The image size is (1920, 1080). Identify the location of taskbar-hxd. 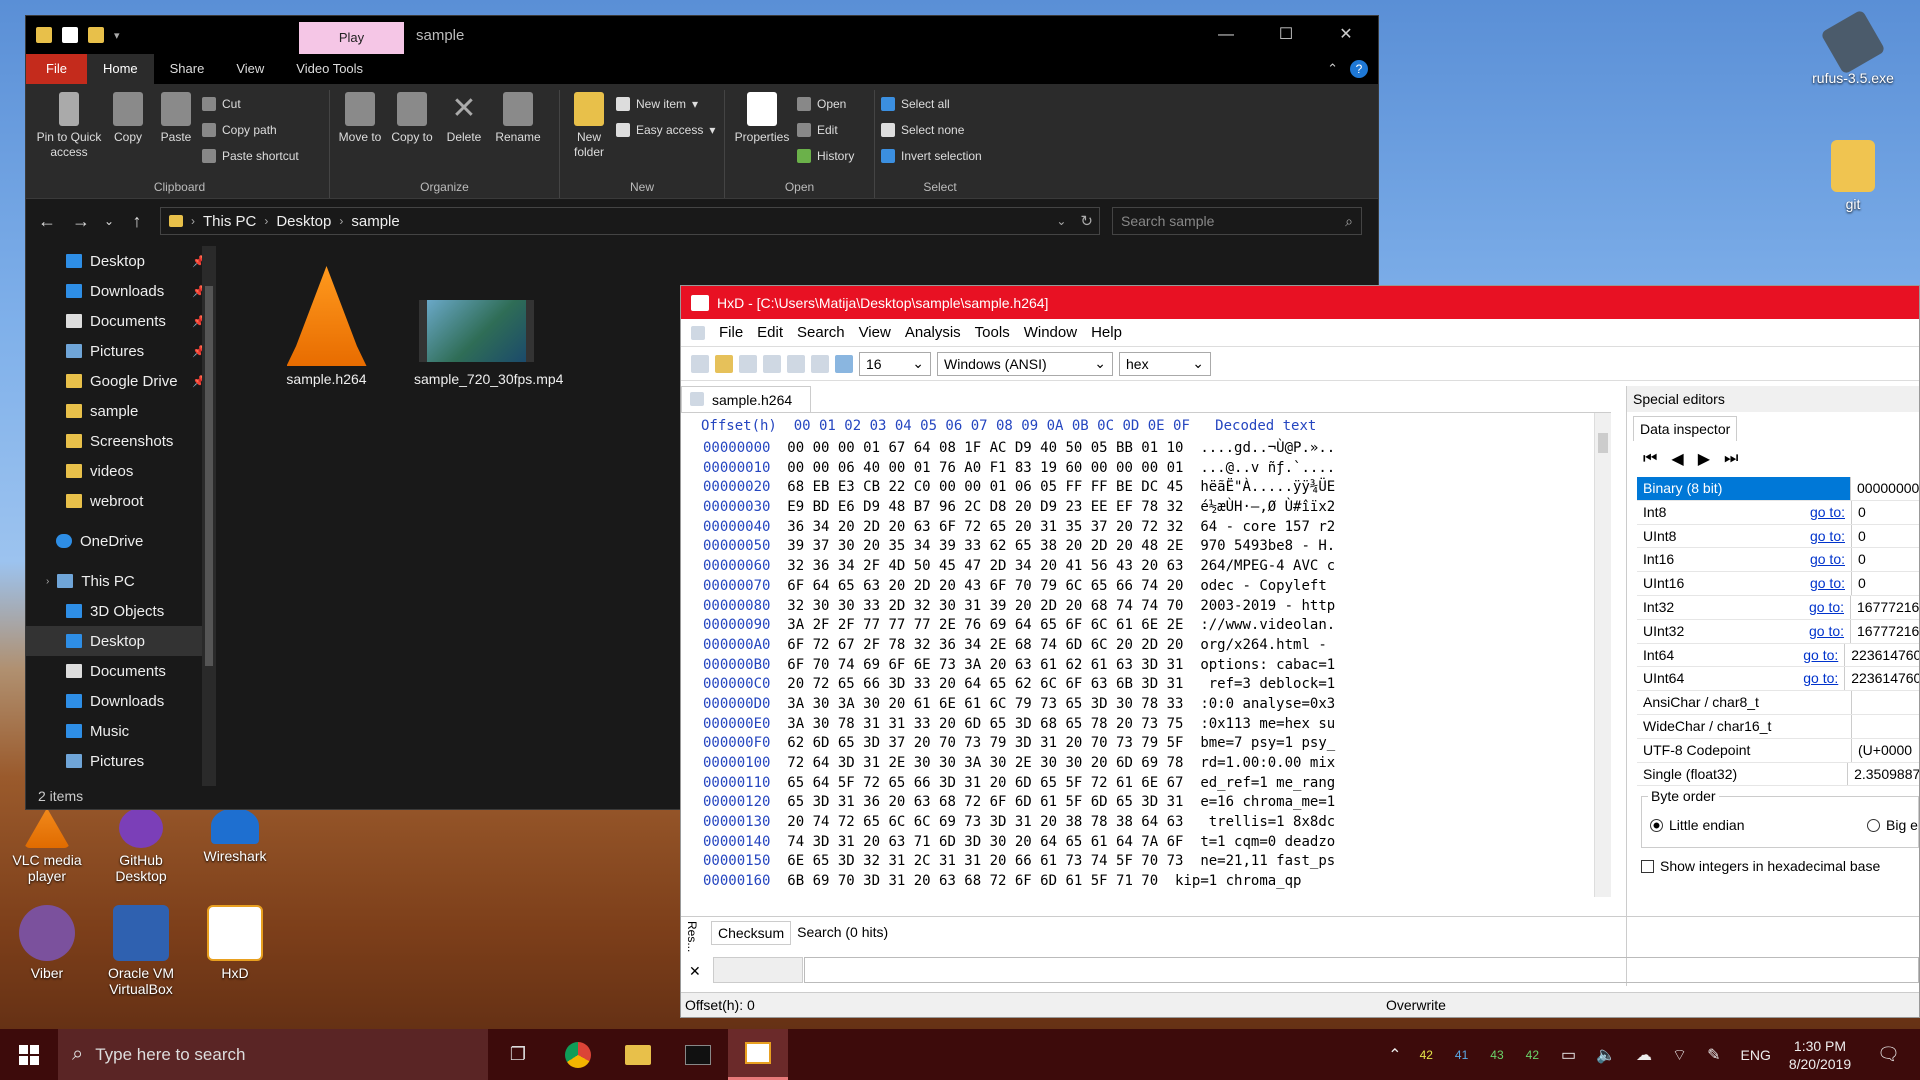
(758, 1054).